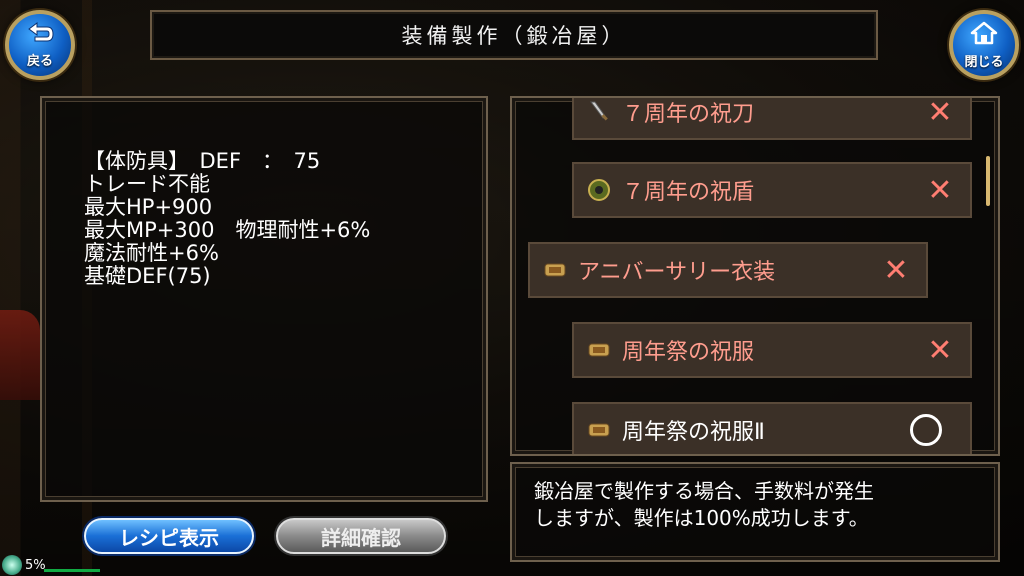 The height and width of the screenshot is (576, 1024). What do you see at coordinates (147, 184) in the screenshot?
I see `stat-line: トレード不能` at bounding box center [147, 184].